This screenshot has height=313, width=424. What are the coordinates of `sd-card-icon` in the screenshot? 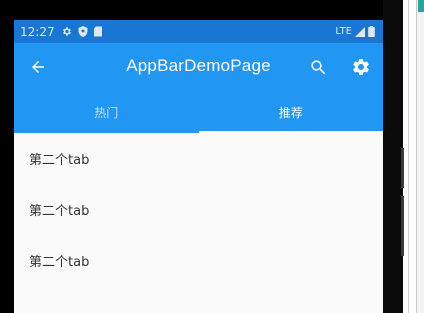 It's located at (97, 31).